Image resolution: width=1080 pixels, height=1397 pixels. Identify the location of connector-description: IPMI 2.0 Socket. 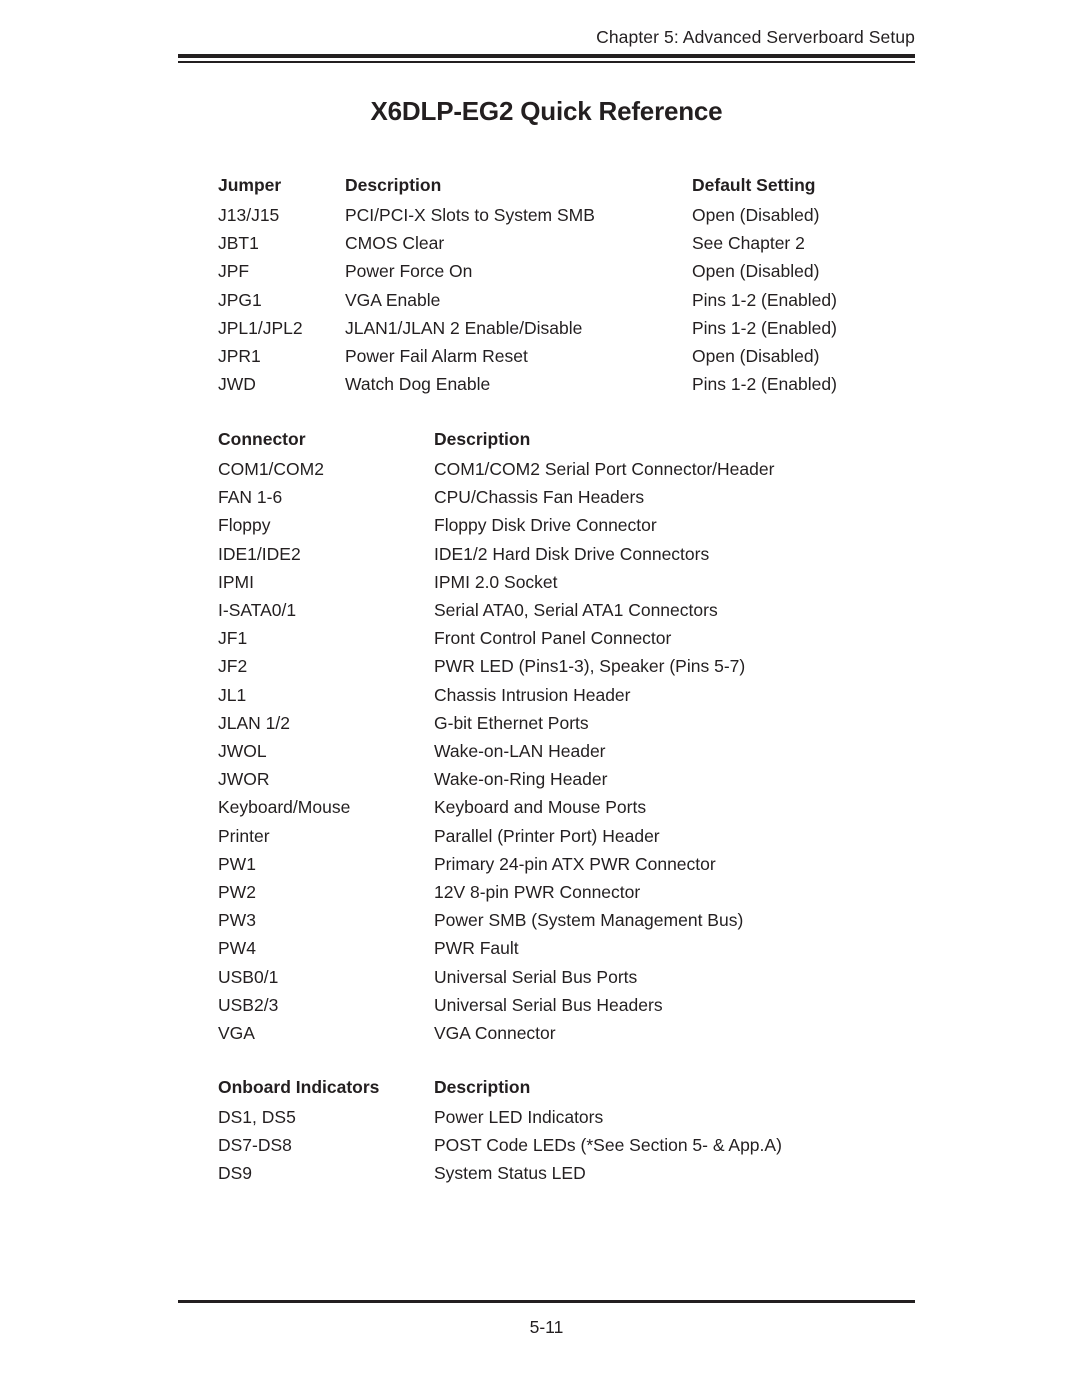
(496, 581).